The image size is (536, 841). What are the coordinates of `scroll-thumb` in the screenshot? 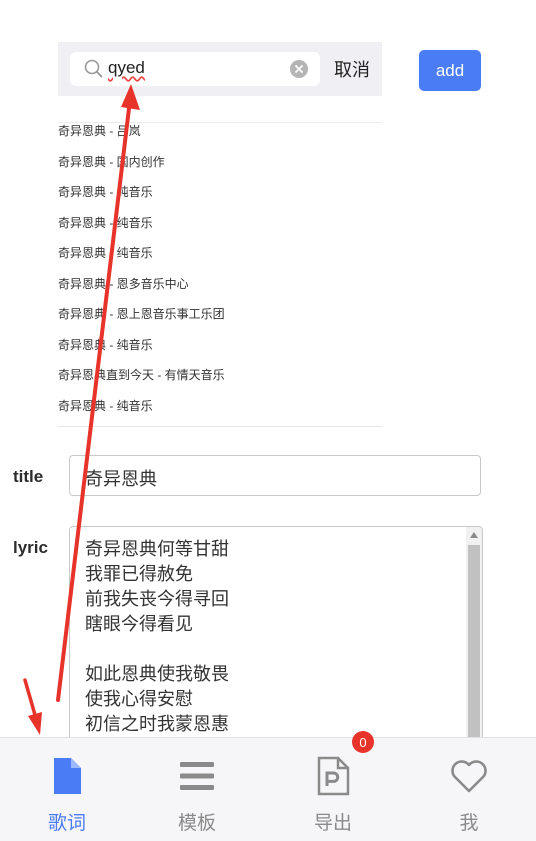 It's located at (474, 650).